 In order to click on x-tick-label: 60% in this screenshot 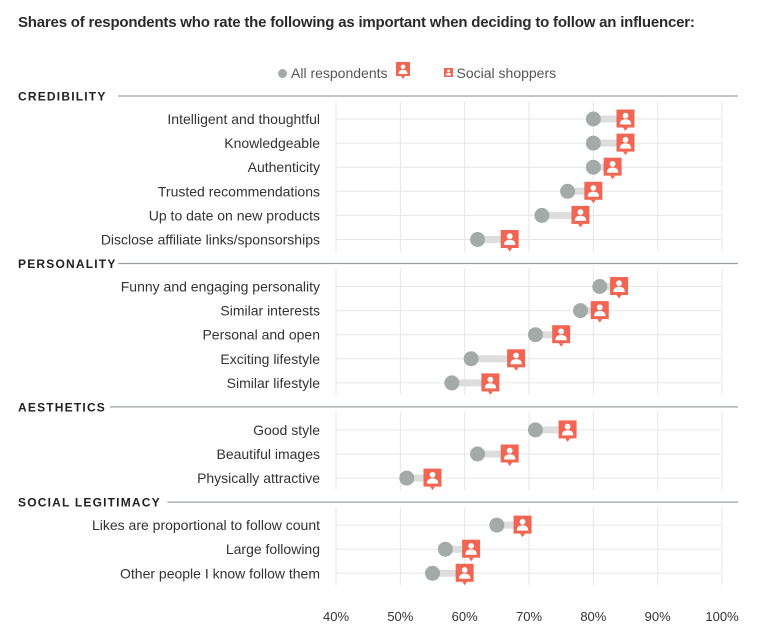, I will do `click(465, 616)`.